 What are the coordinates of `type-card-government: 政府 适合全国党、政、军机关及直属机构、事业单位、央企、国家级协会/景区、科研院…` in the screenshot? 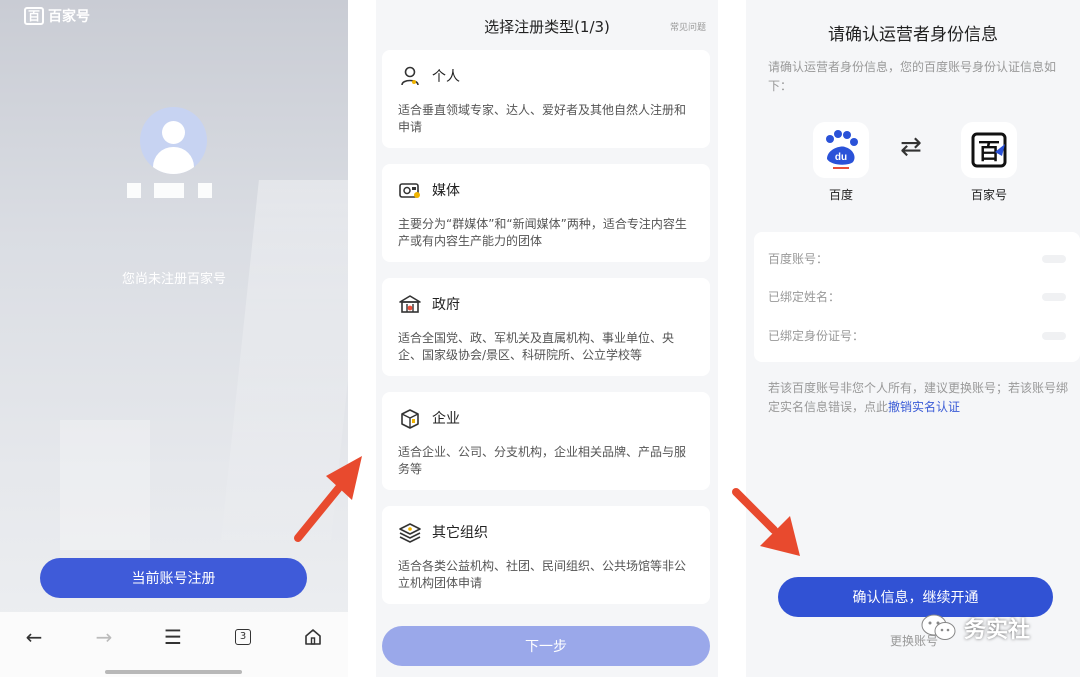 It's located at (546, 327).